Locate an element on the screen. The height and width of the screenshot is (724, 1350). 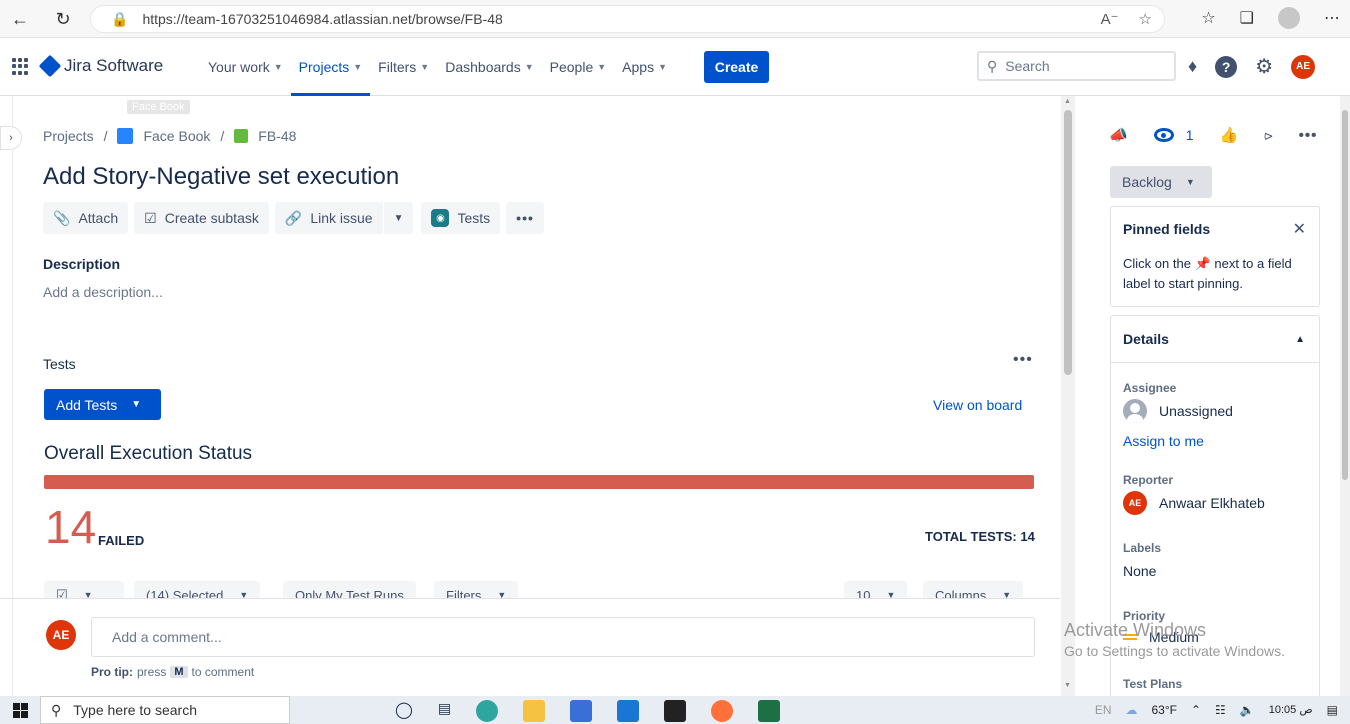
taskbar-search: ⚲ Type here to search is located at coordinates (165, 710).